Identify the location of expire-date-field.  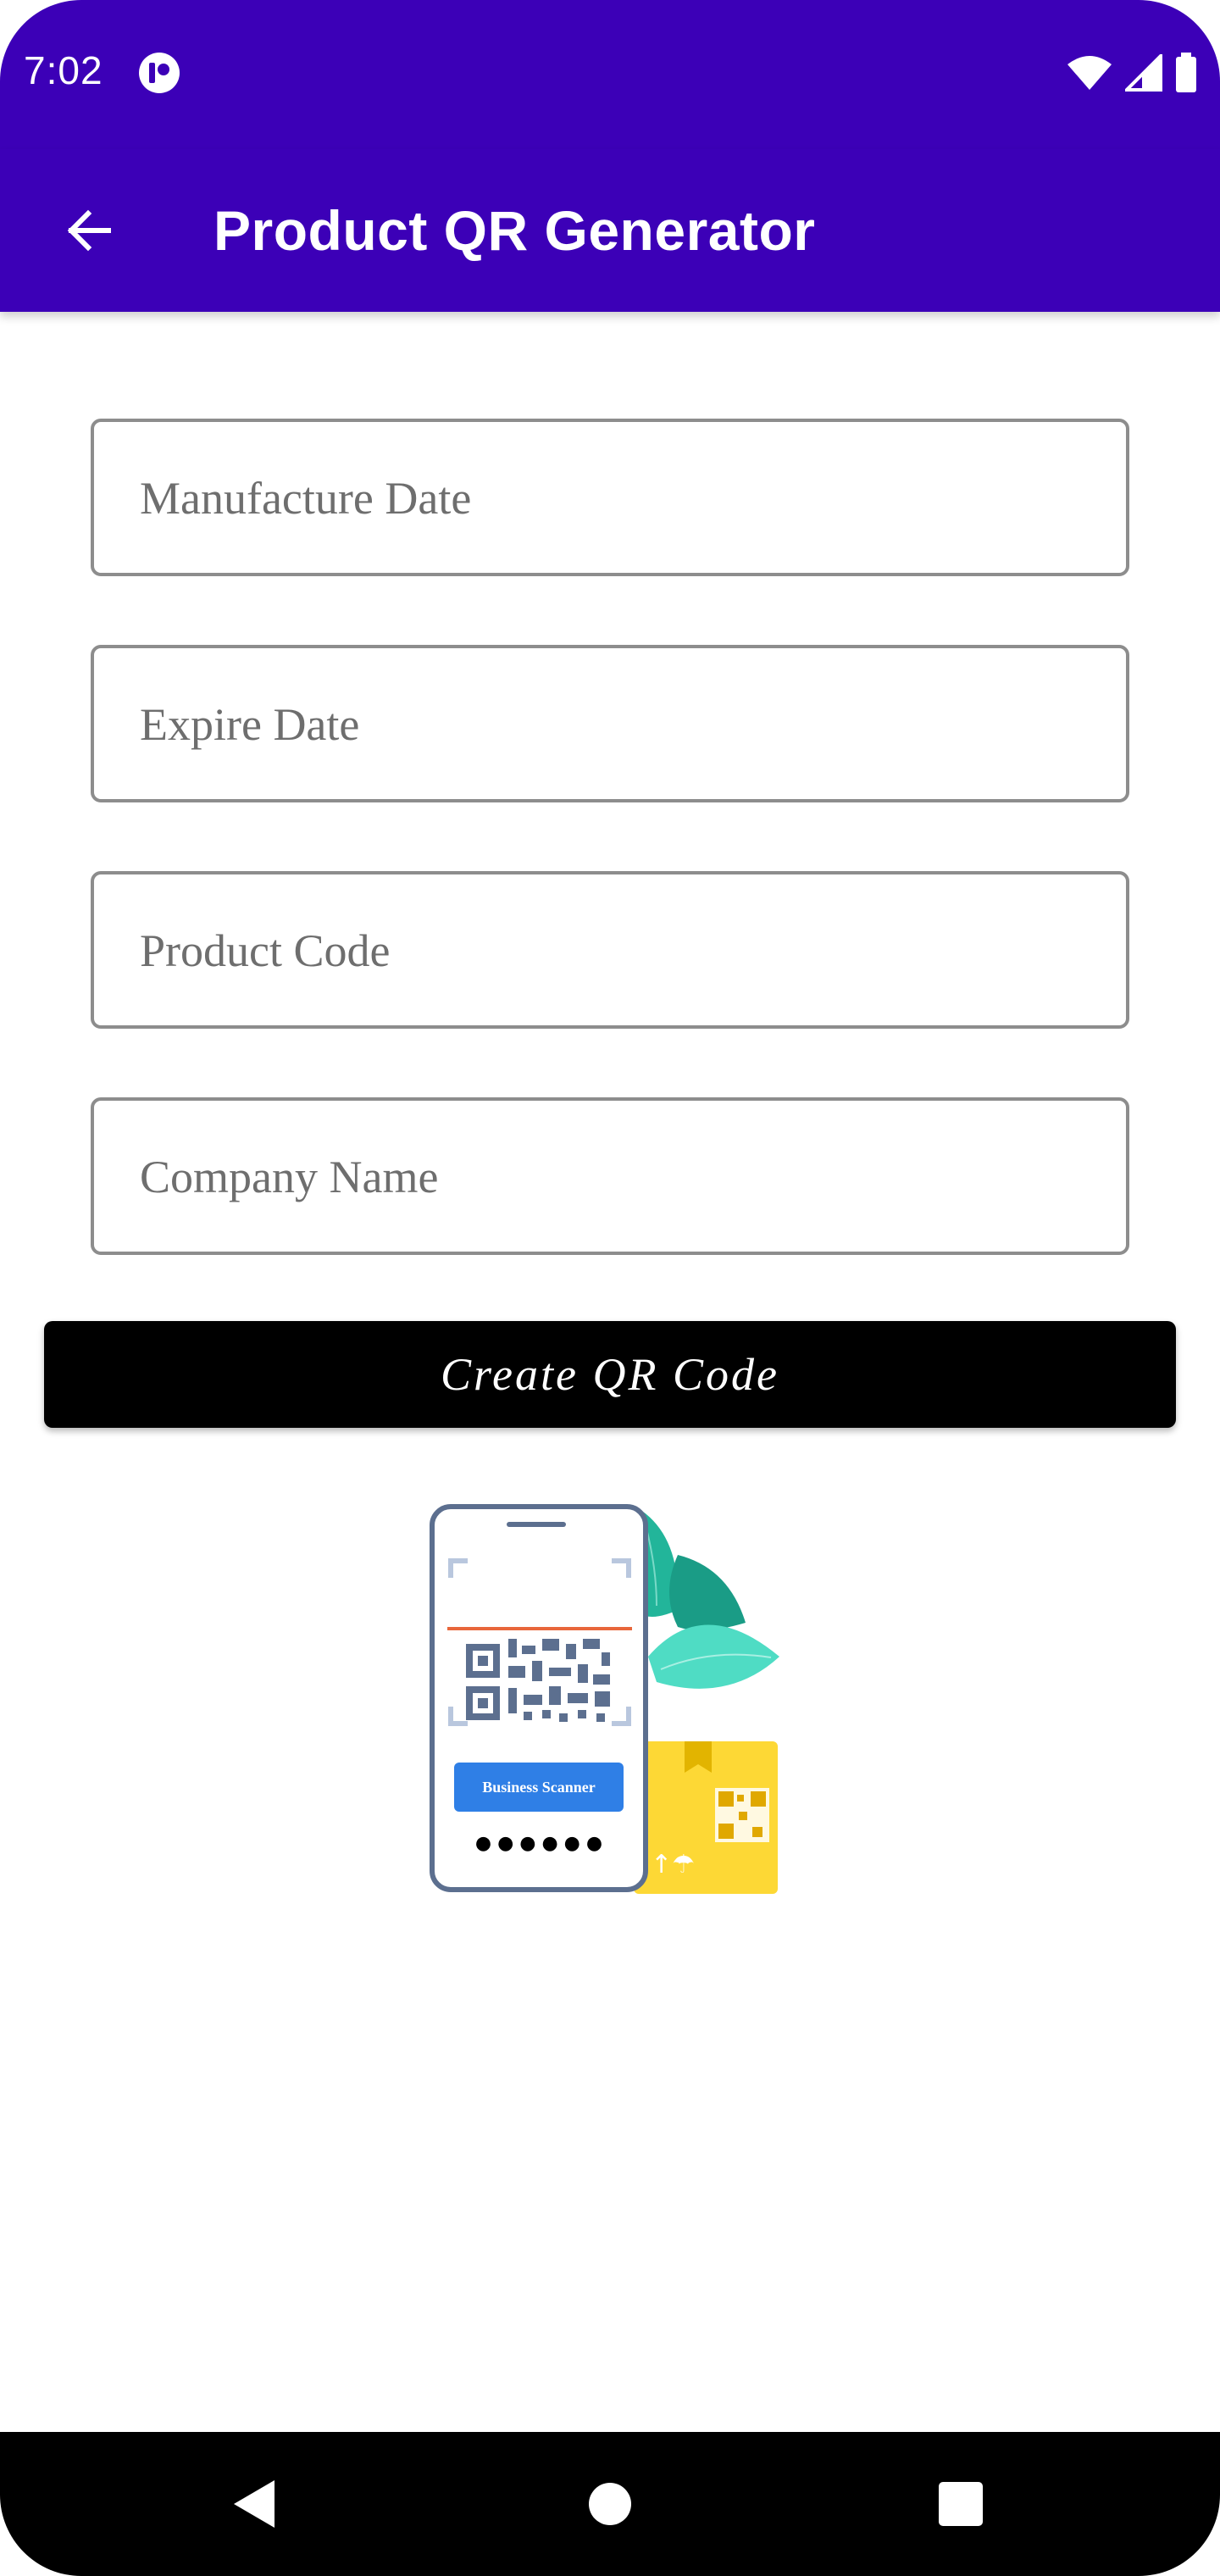
(610, 723).